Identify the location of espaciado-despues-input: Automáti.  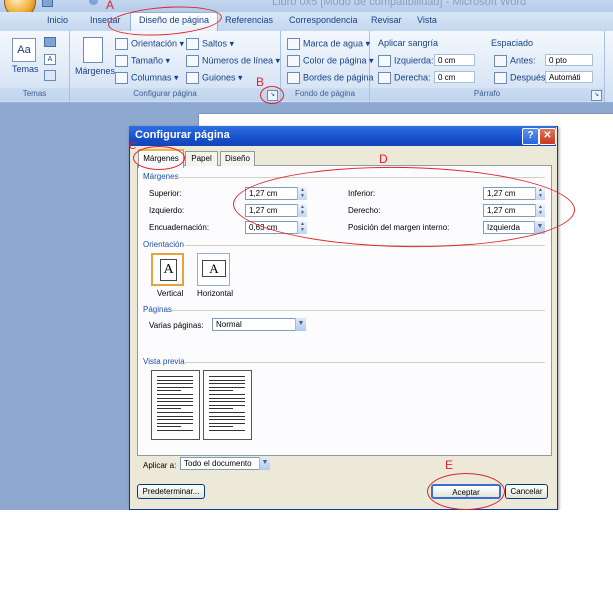
(569, 77).